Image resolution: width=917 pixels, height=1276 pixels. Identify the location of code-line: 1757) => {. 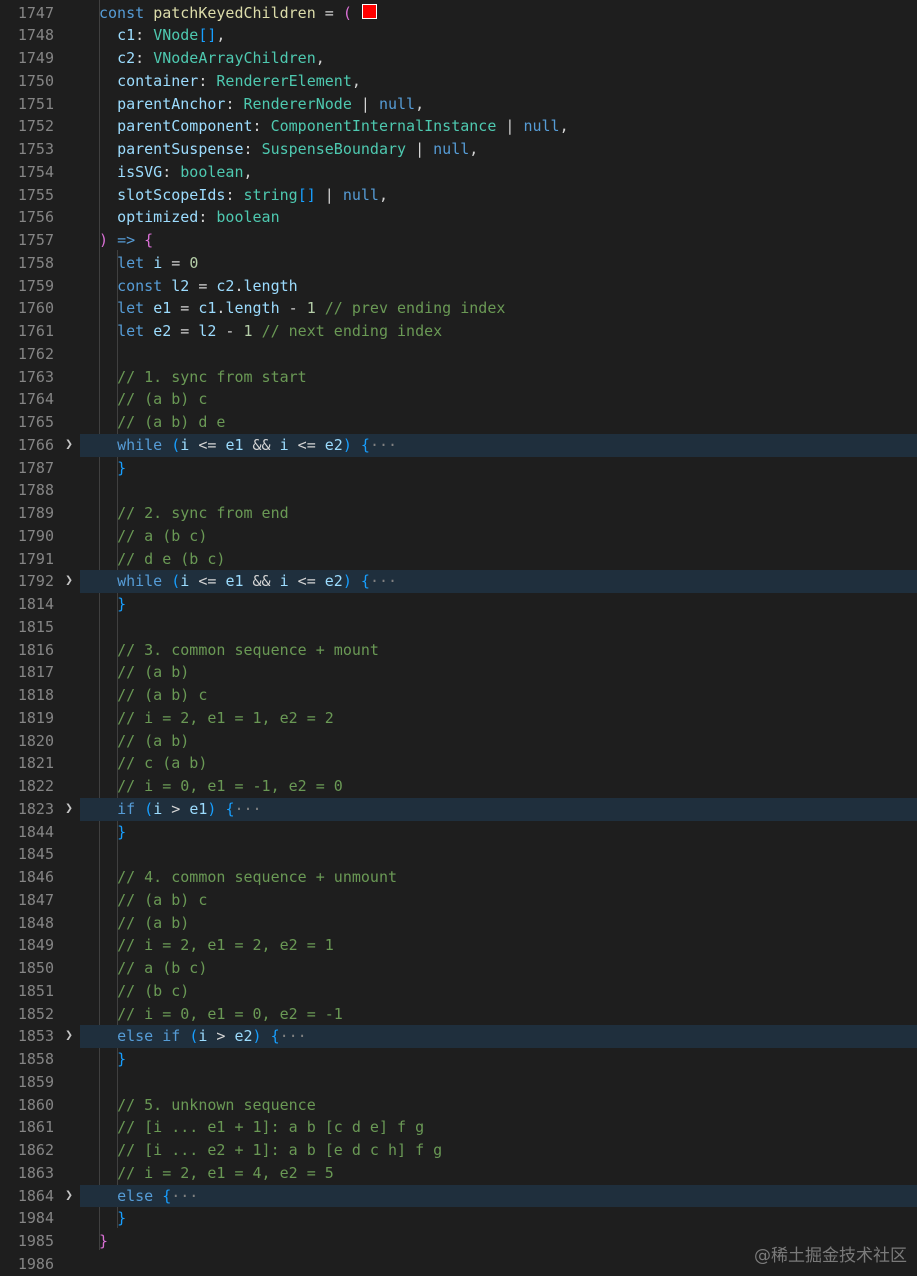
(458, 240).